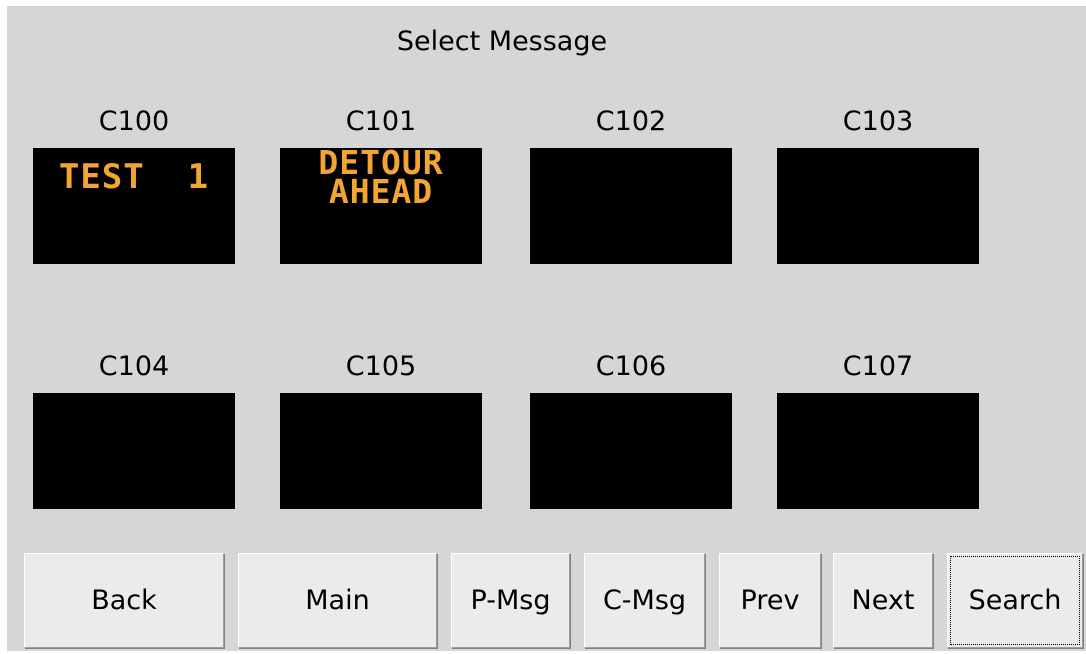  What do you see at coordinates (644, 600) in the screenshot?
I see `c-msg-button: C-Msg` at bounding box center [644, 600].